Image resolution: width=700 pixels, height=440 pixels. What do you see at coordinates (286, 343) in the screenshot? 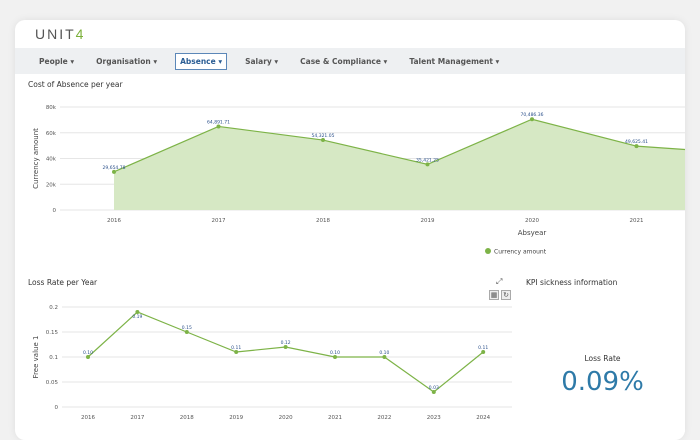
I see `data-label: 0.12` at bounding box center [286, 343].